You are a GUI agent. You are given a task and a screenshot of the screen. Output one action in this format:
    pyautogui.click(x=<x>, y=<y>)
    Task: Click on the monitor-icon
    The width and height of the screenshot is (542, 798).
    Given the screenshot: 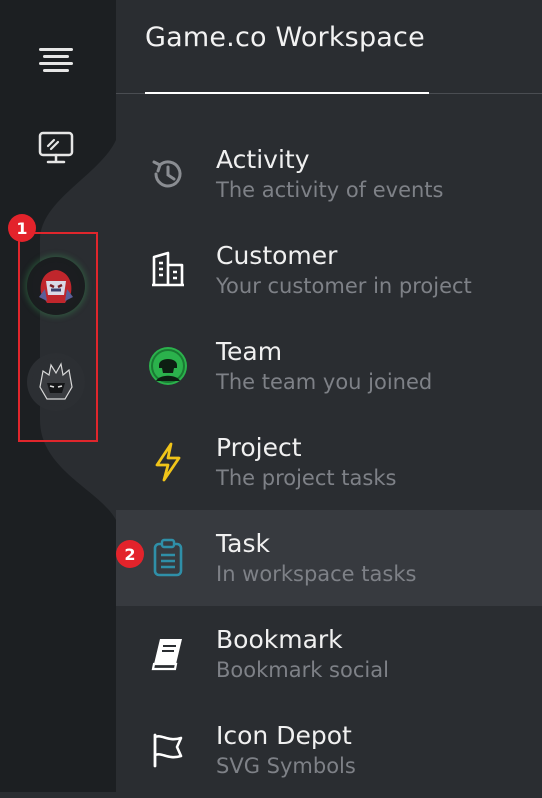 What is the action you would take?
    pyautogui.click(x=56, y=148)
    